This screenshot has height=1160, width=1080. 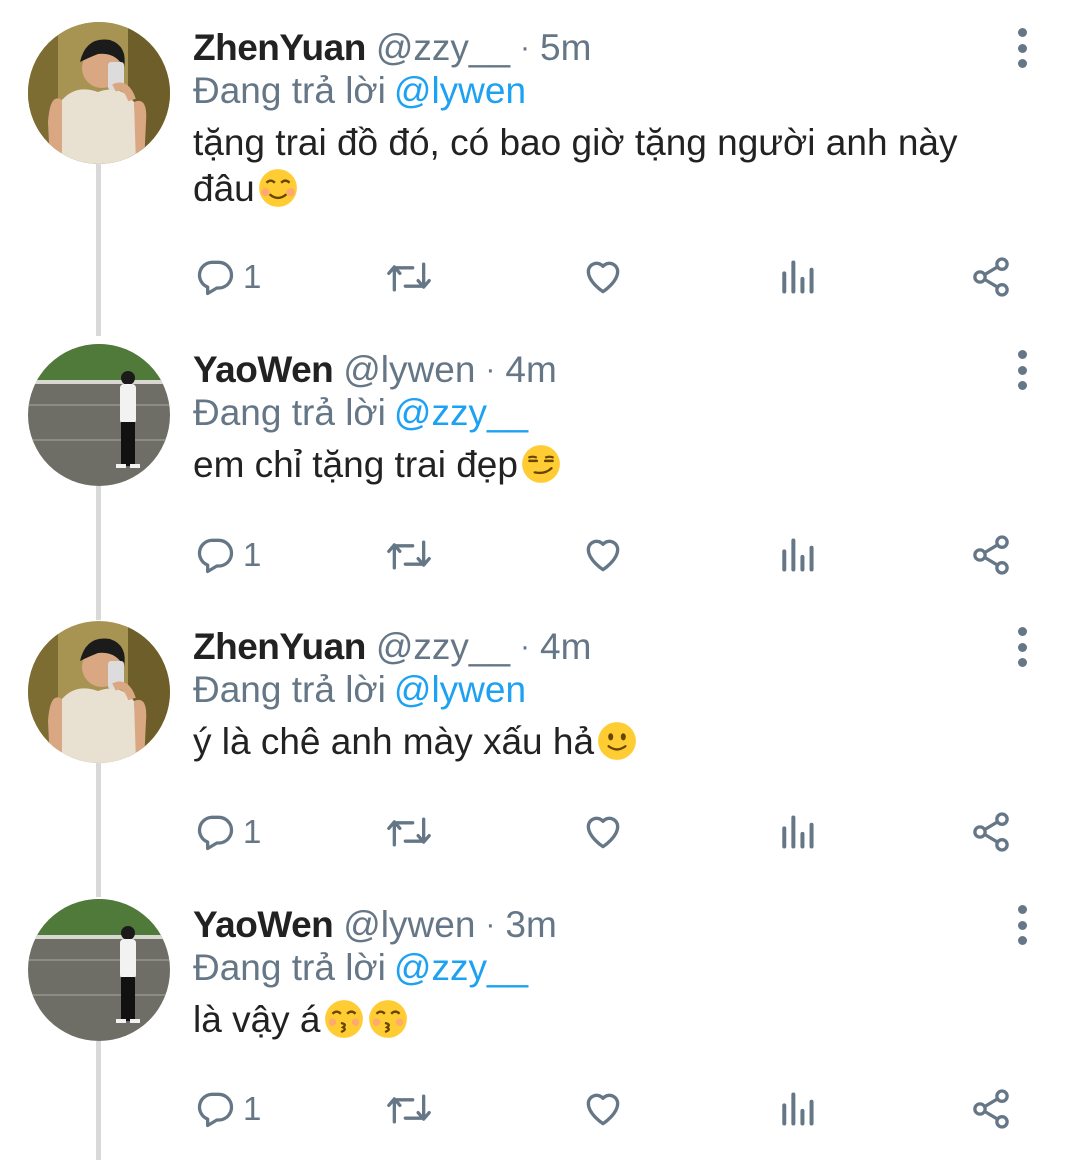 I want to click on timestamp: 3m, so click(x=530, y=925).